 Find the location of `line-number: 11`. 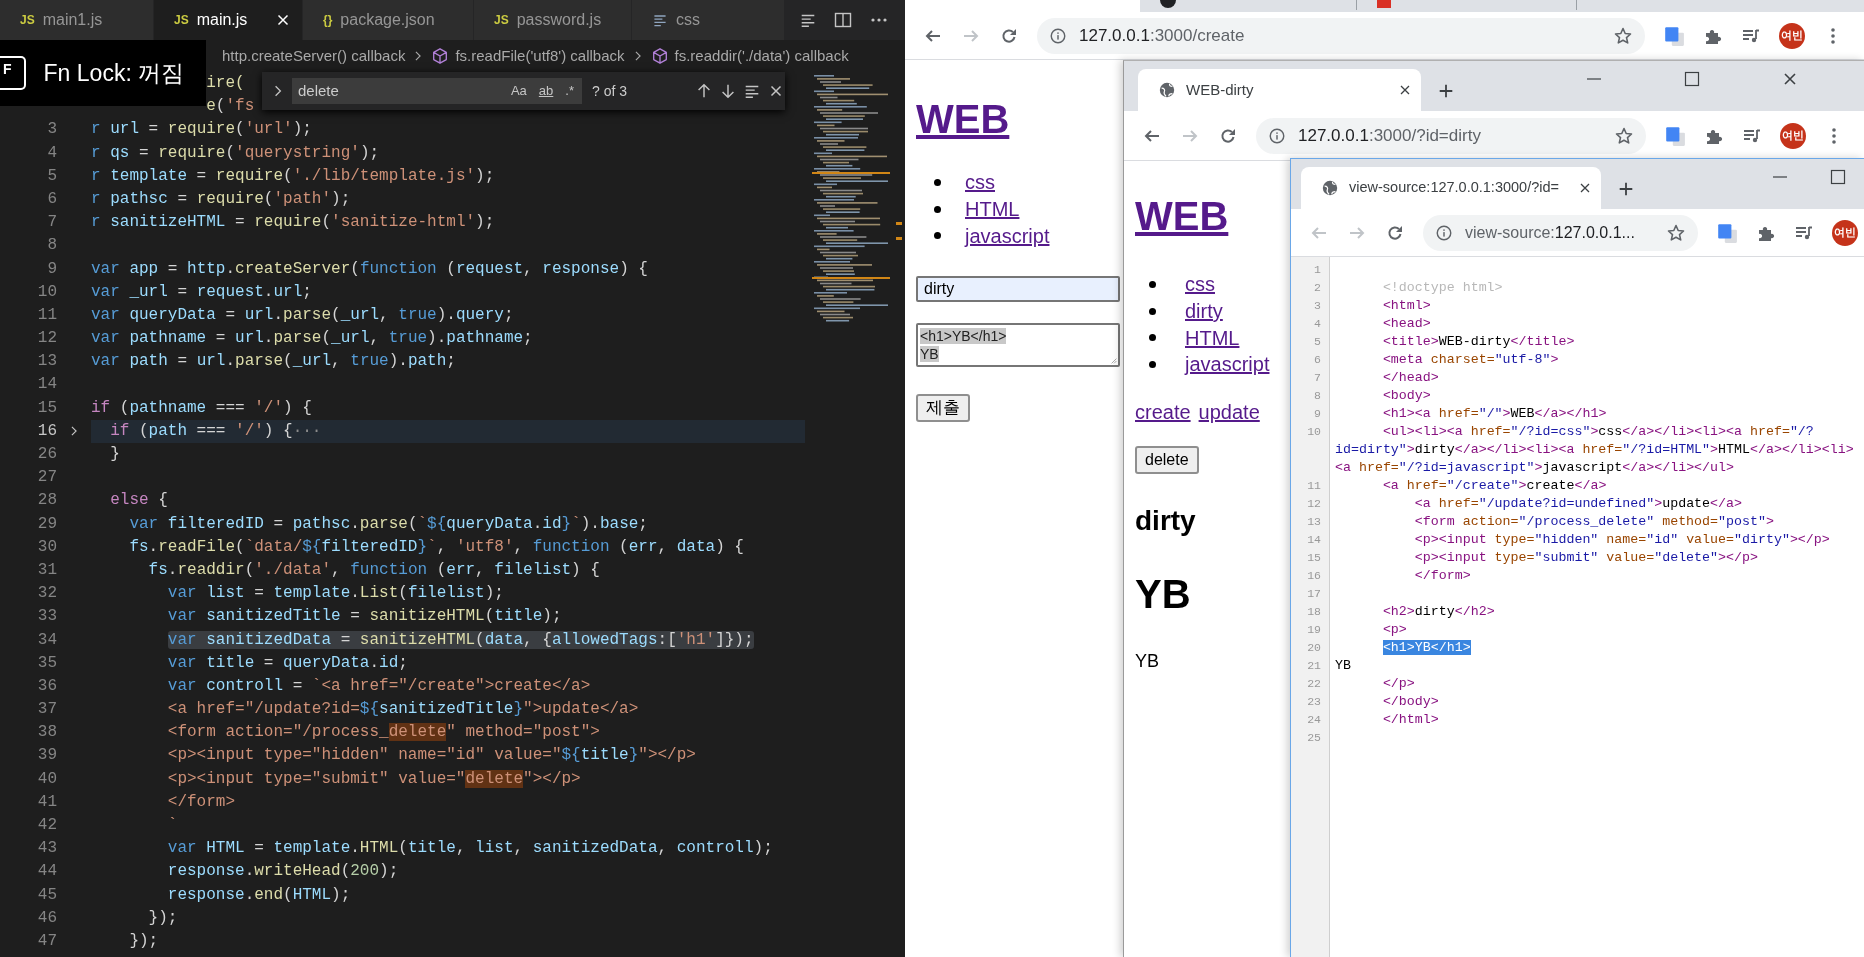

line-number: 11 is located at coordinates (46, 315).